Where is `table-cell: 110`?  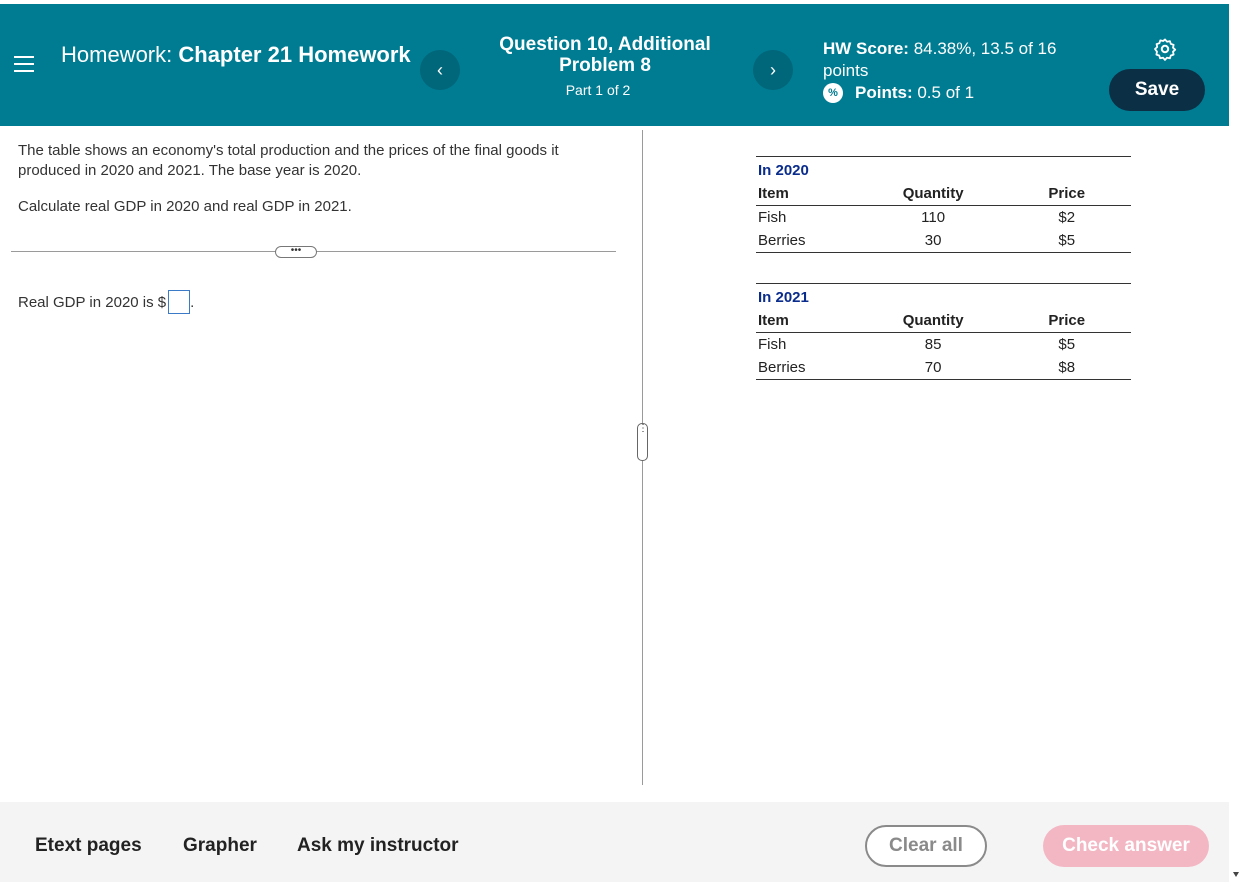 table-cell: 110 is located at coordinates (933, 217).